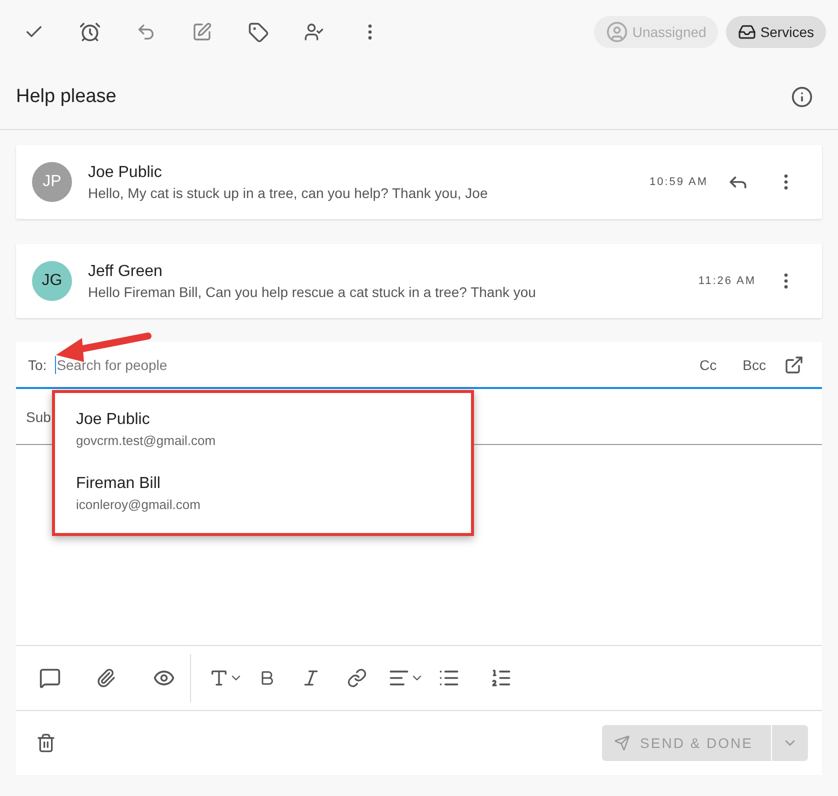  I want to click on bcc-button: Bcc, so click(754, 364).